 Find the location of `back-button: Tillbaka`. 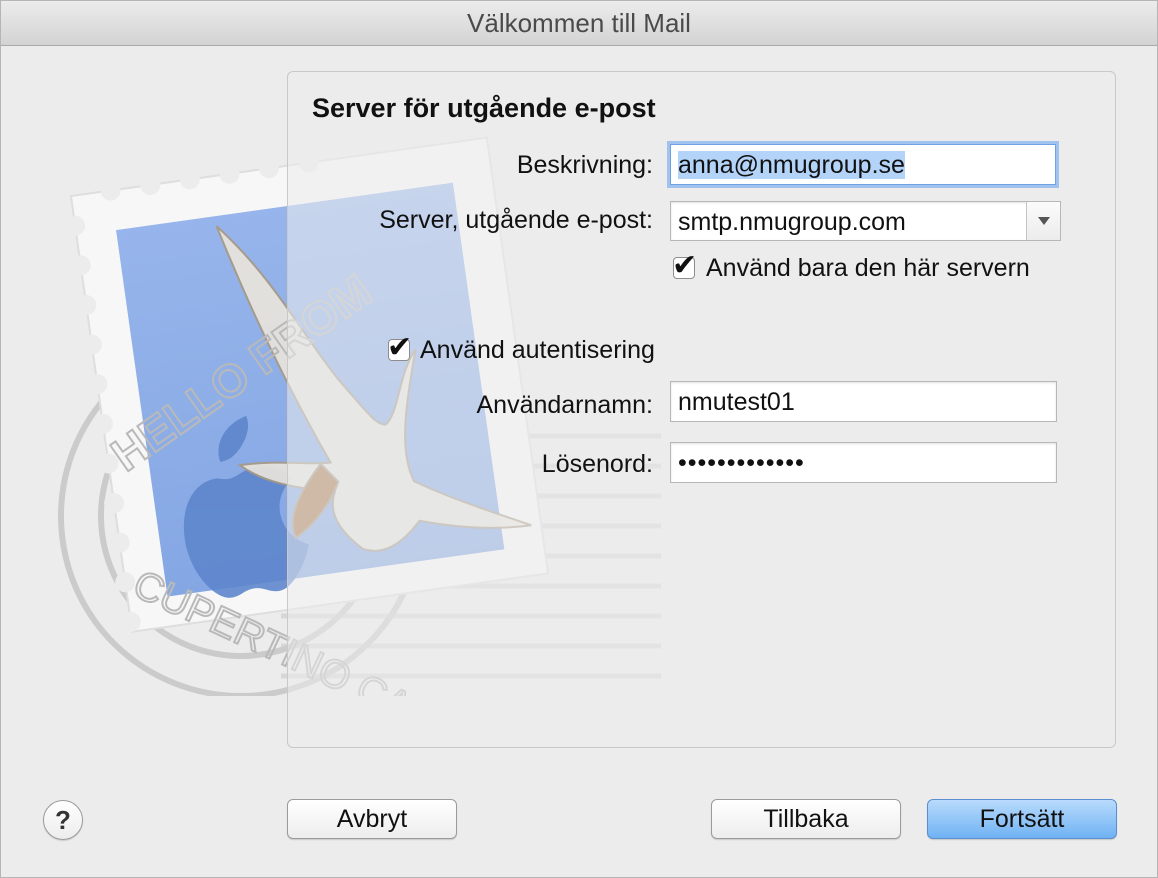

back-button: Tillbaka is located at coordinates (806, 819).